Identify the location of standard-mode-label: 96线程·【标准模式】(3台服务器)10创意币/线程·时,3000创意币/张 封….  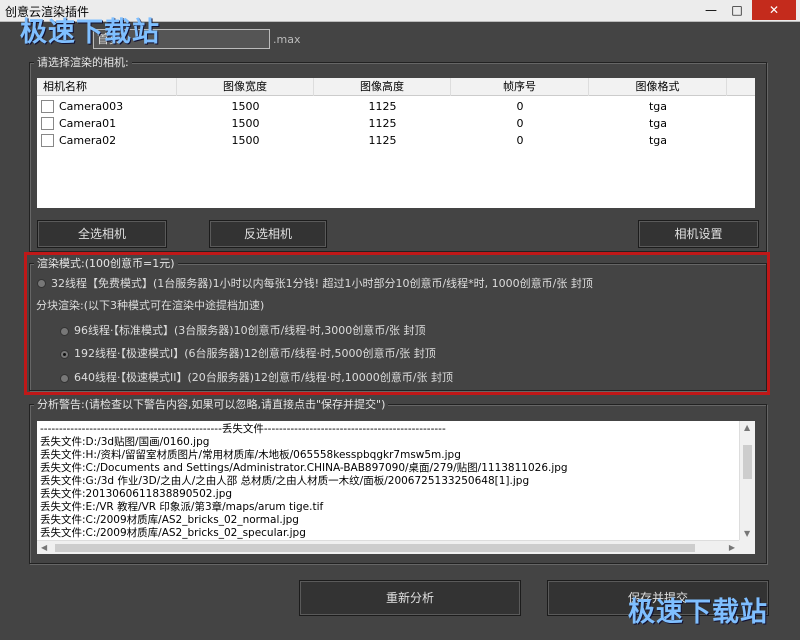
(249, 331).